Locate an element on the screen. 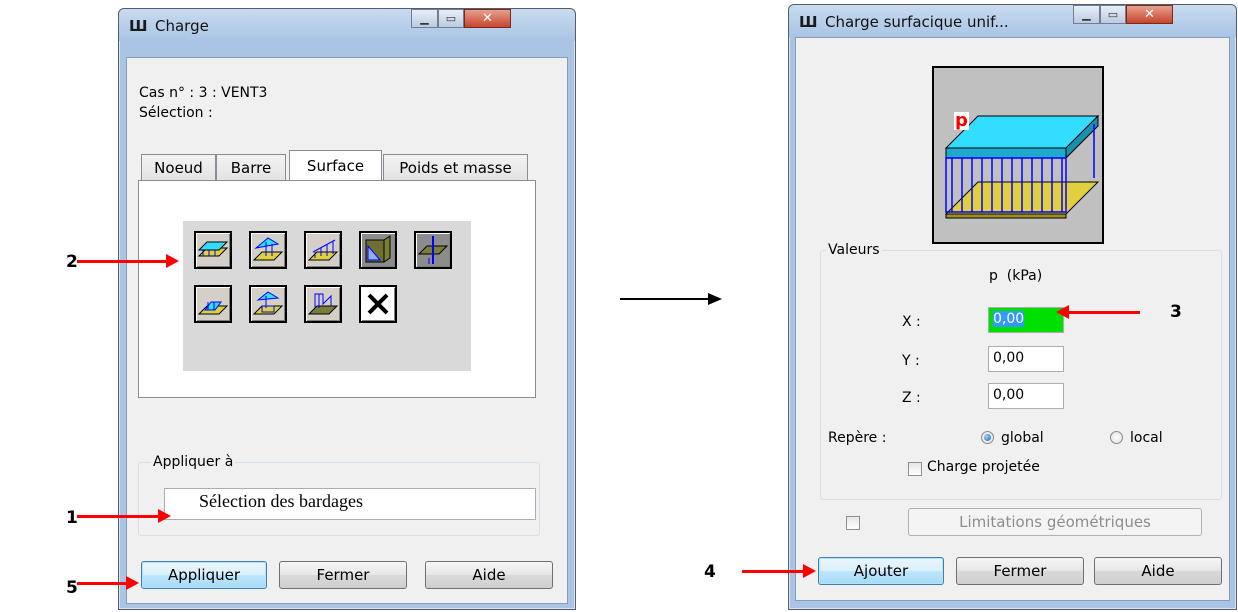  uniform-surface-load-button is located at coordinates (213, 250).